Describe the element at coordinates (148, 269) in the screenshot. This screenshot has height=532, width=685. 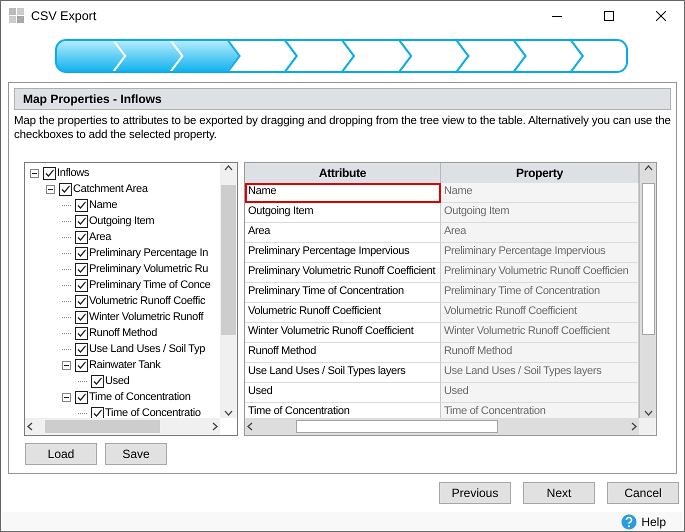
I see `tree-item: Preliminary Volumetric Ru` at that location.